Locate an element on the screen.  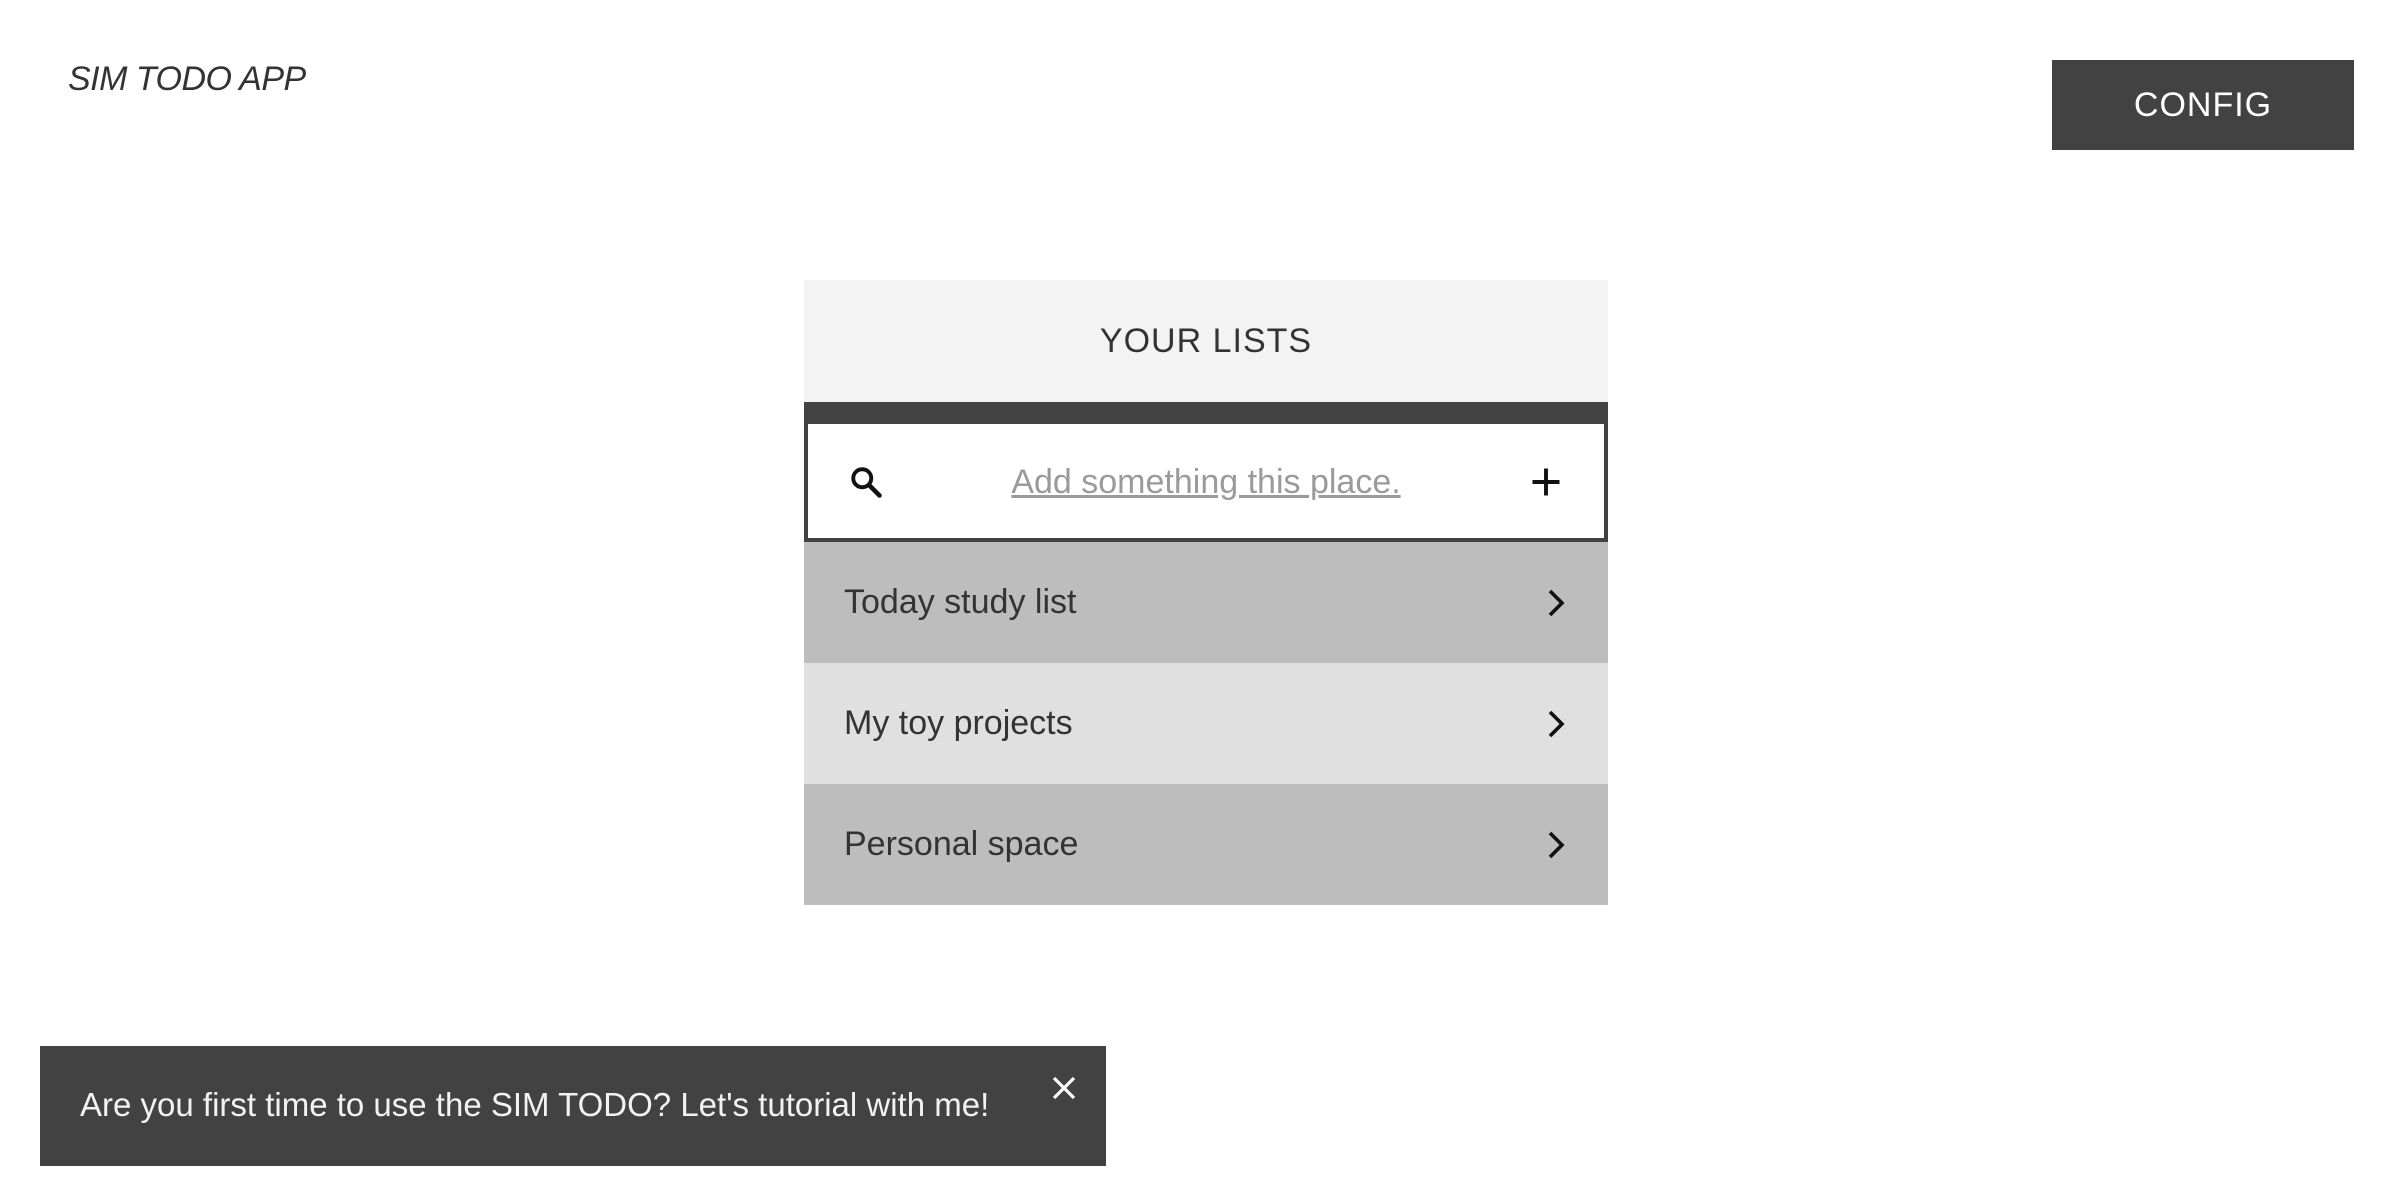
search-icon is located at coordinates (866, 482).